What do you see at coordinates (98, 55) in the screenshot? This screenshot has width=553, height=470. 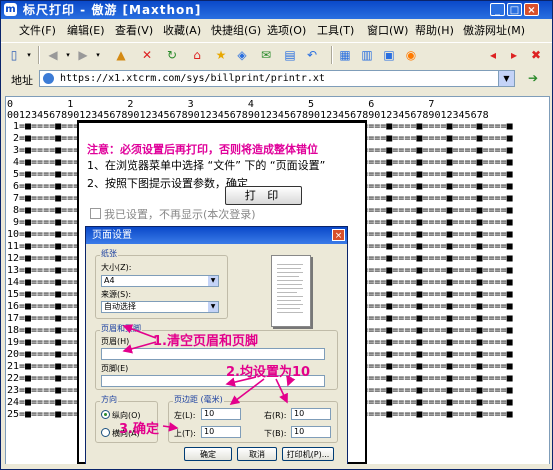 I see `forward-dropdown-icon: ▾` at bounding box center [98, 55].